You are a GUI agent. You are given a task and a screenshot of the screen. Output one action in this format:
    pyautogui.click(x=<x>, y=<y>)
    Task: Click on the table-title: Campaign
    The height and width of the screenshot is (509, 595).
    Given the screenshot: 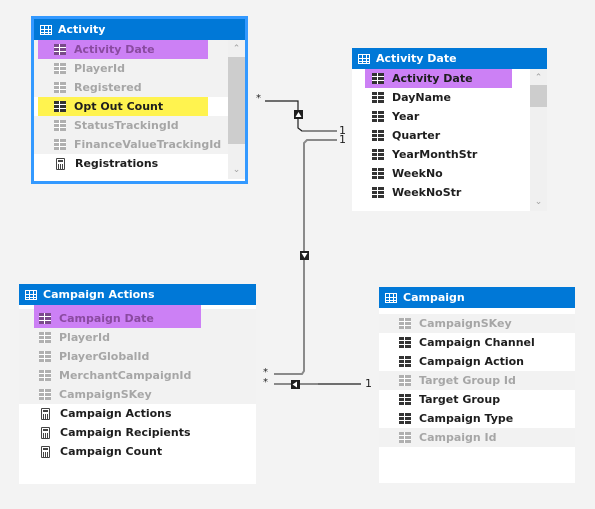 What is the action you would take?
    pyautogui.click(x=434, y=297)
    